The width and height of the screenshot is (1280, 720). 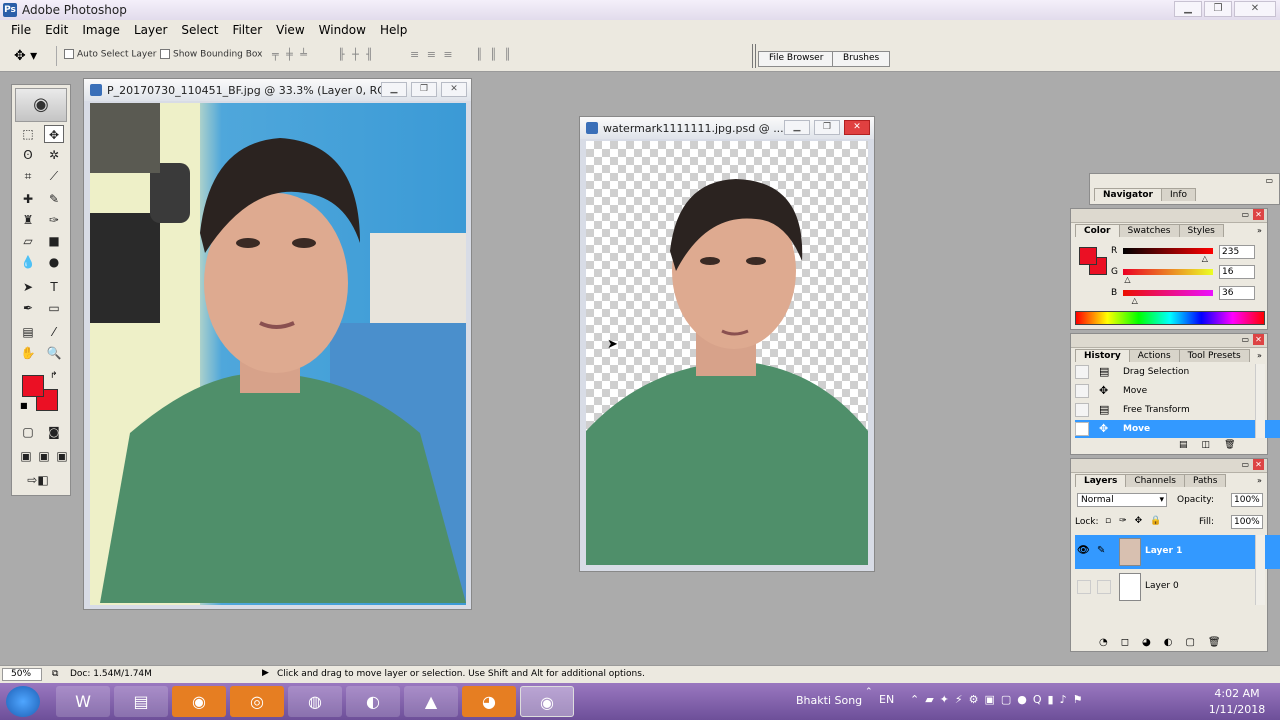 I want to click on magic-wand-tool-icon: ✲, so click(x=54, y=155).